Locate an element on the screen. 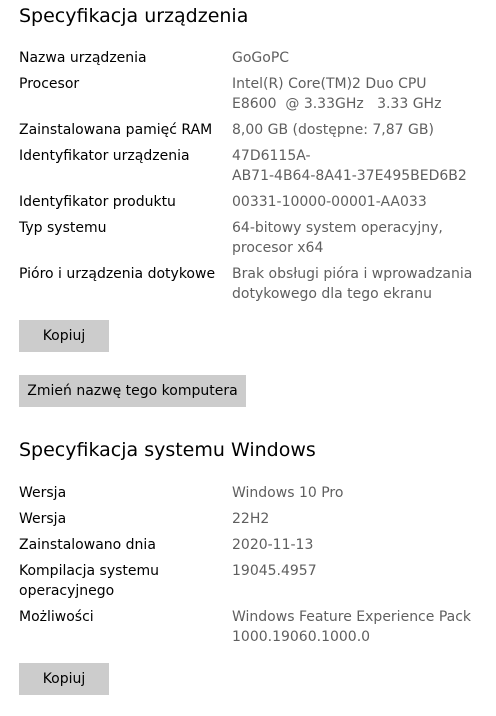 The image size is (496, 716). label-line: Możliwości is located at coordinates (56, 617).